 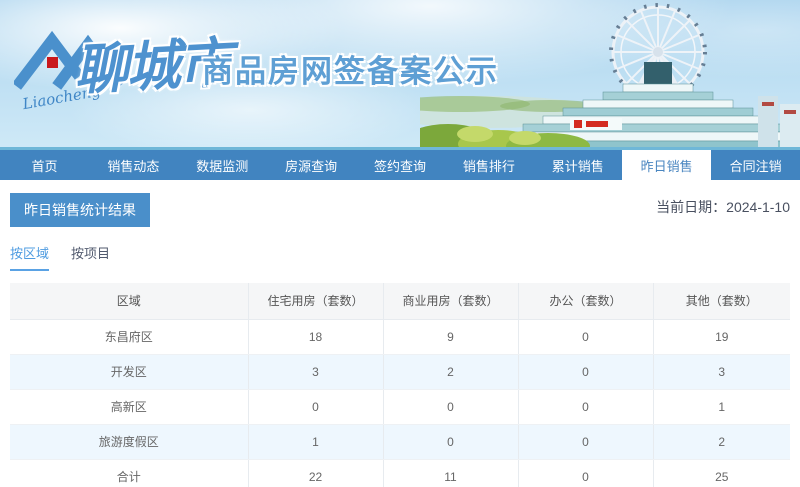 What do you see at coordinates (667, 165) in the screenshot?
I see `nav-item-8: 昨日销售` at bounding box center [667, 165].